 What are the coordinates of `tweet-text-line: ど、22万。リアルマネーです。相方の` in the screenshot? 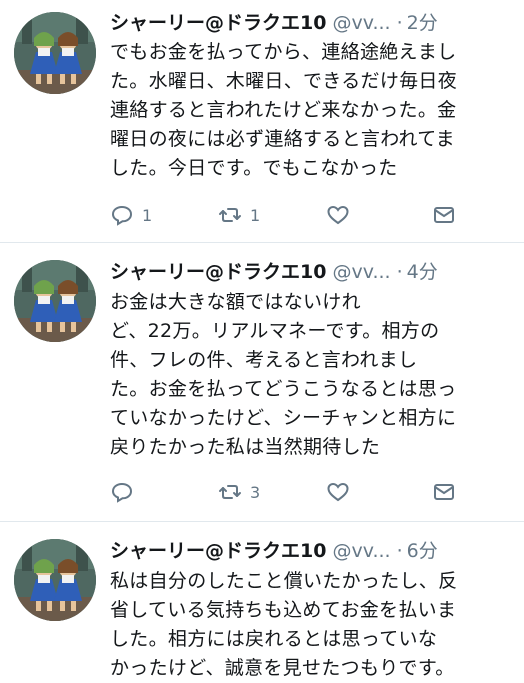 It's located at (275, 331).